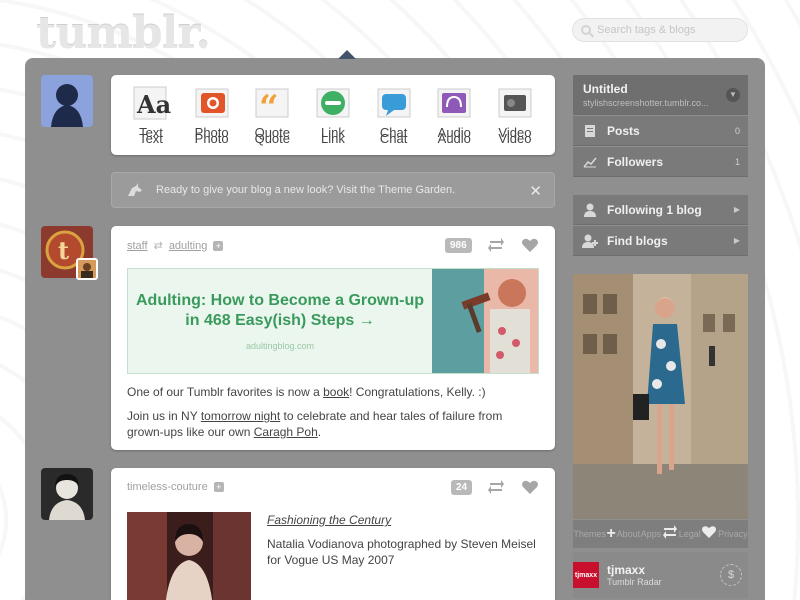 The width and height of the screenshot is (800, 600). What do you see at coordinates (485, 321) in the screenshot?
I see `link-thumbnail` at bounding box center [485, 321].